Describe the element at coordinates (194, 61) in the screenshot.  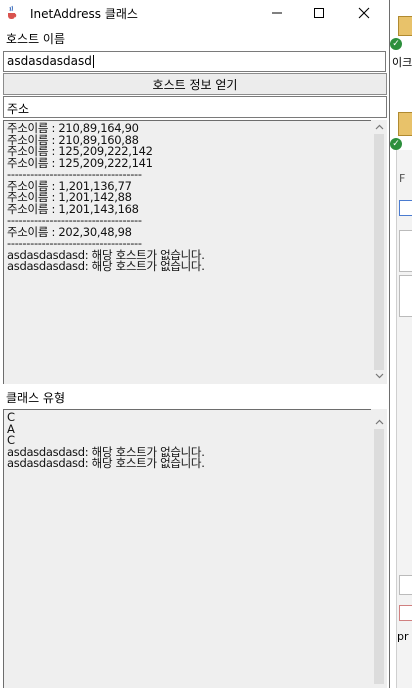
I see `host-name-input: asdasdasdasd` at that location.